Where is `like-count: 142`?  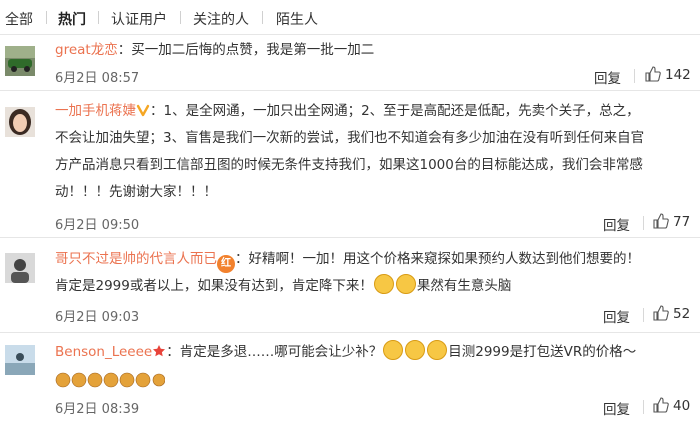 like-count: 142 is located at coordinates (678, 75).